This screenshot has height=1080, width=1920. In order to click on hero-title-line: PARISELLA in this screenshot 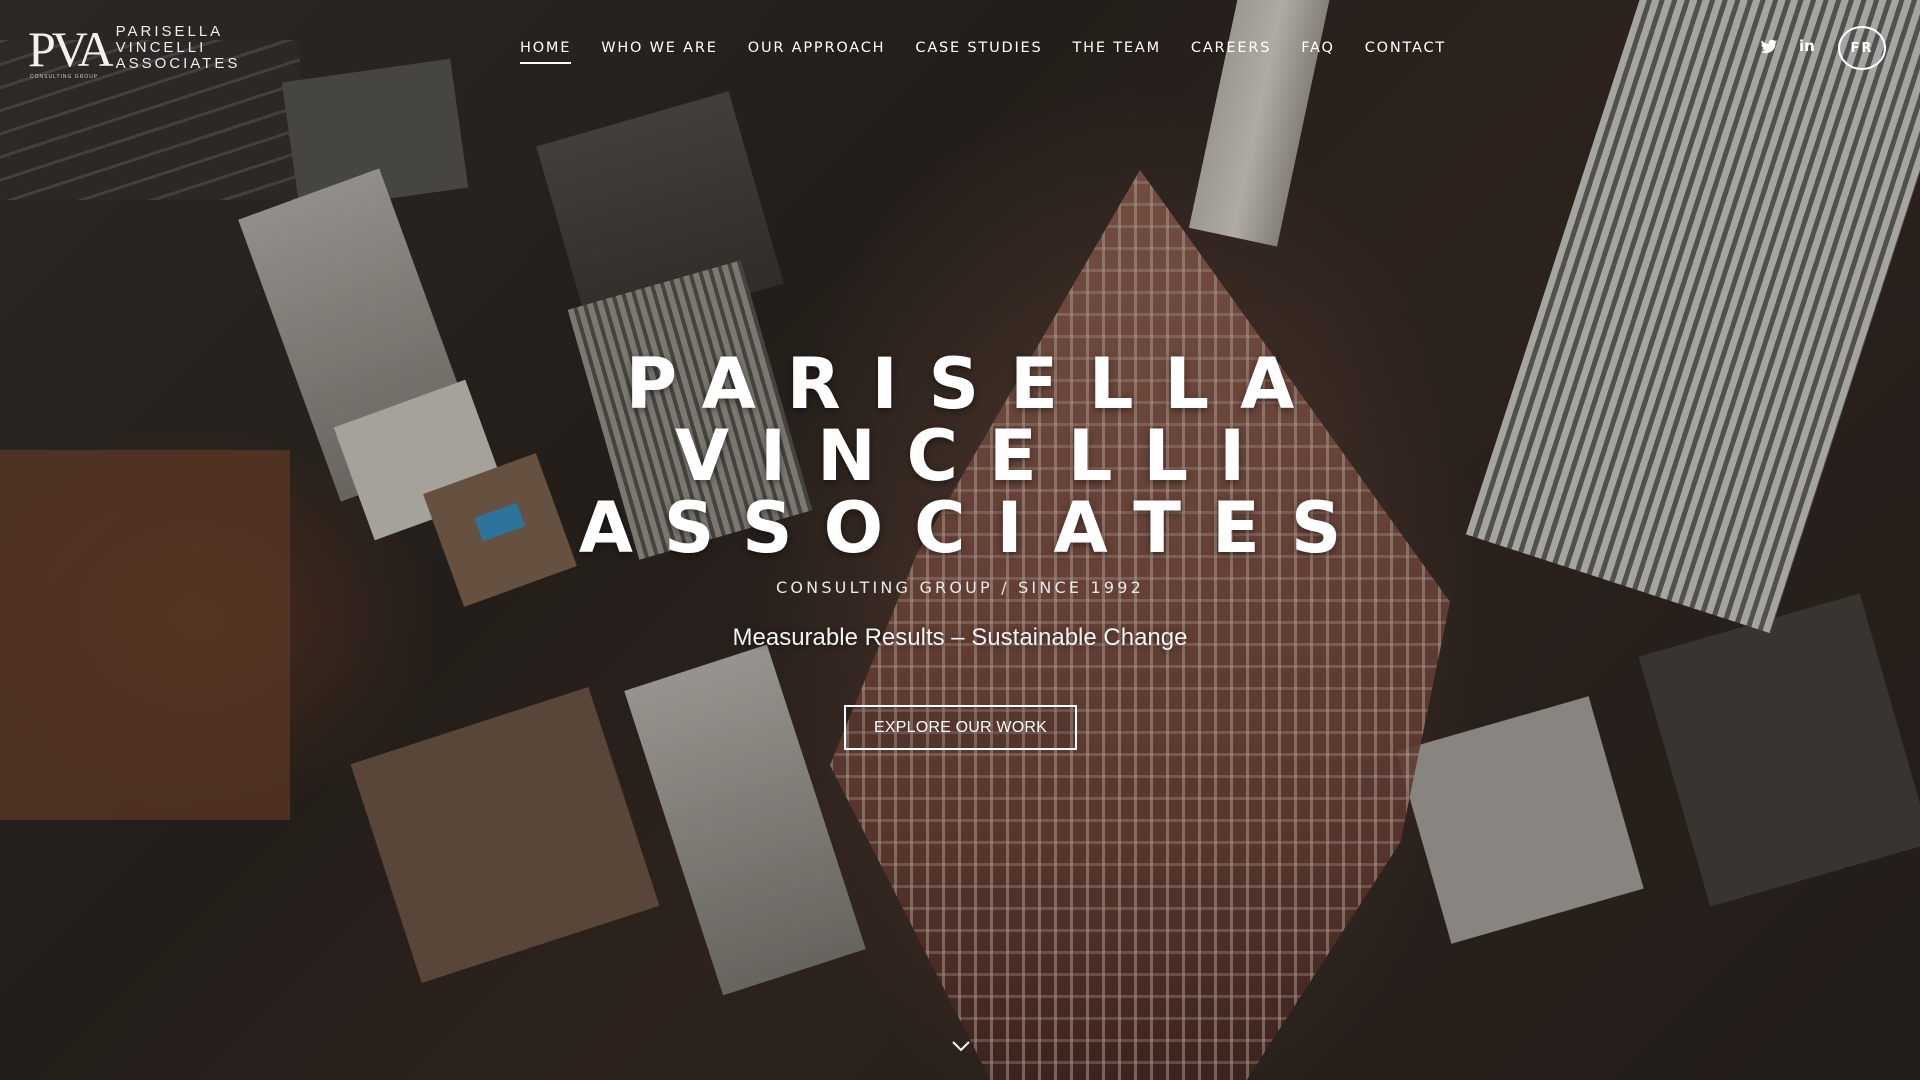, I will do `click(975, 384)`.